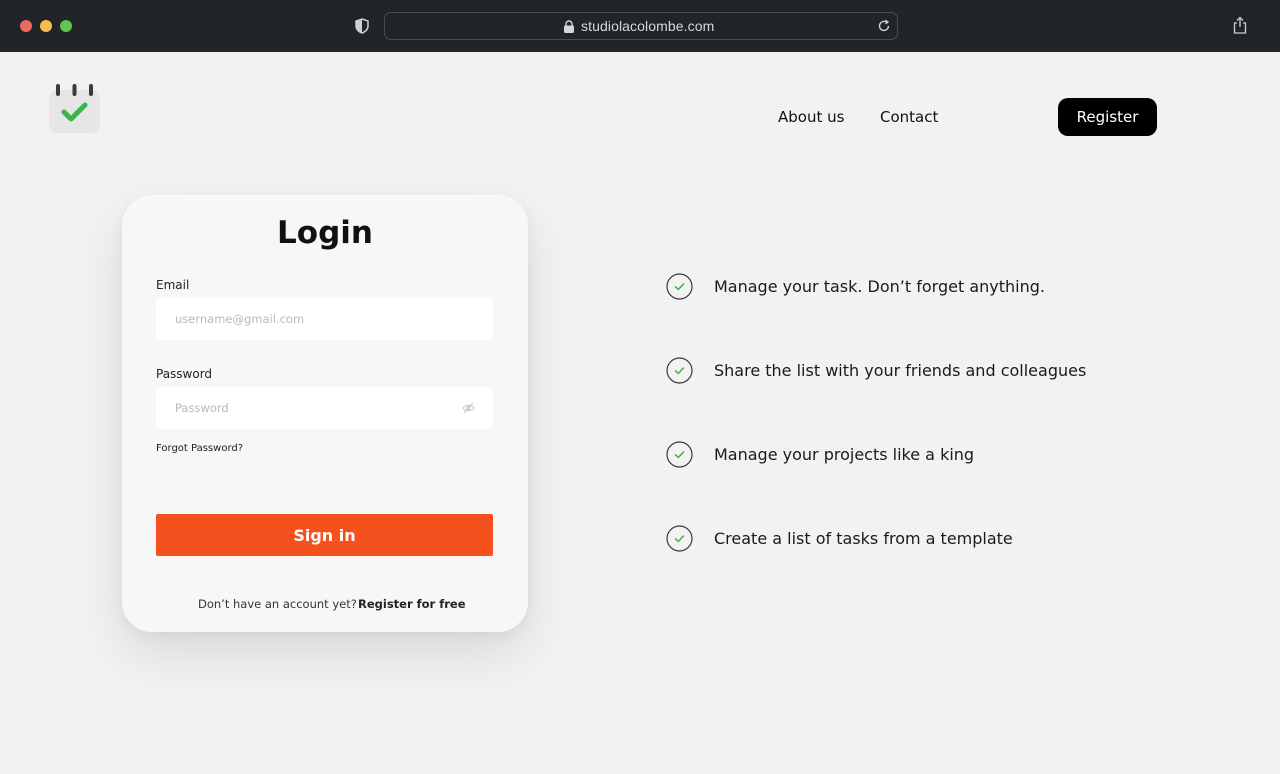 The height and width of the screenshot is (774, 1280). I want to click on password-field, so click(324, 408).